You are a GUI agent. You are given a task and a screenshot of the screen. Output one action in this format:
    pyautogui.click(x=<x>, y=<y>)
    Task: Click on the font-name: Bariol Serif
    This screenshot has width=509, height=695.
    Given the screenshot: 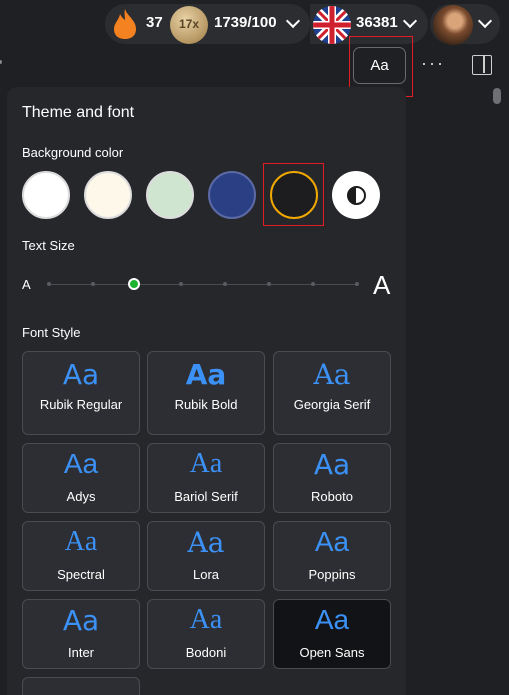 What is the action you would take?
    pyautogui.click(x=206, y=496)
    